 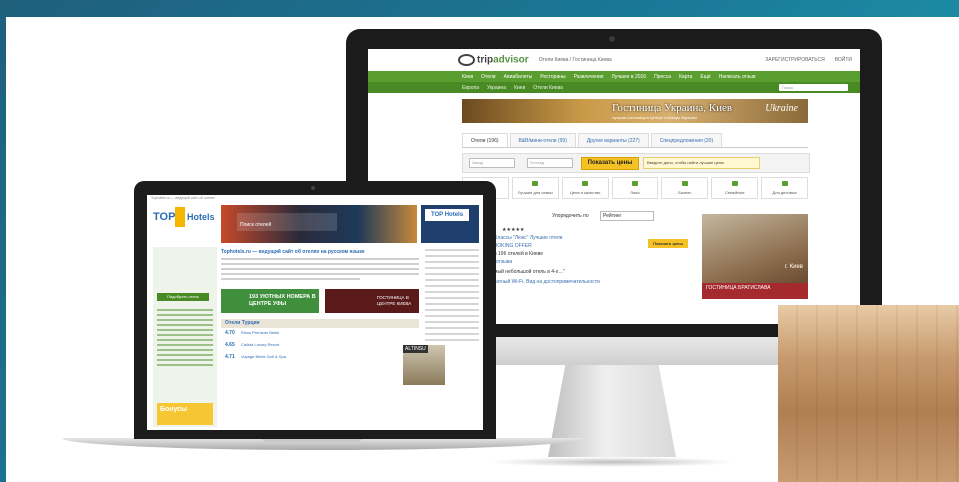 What do you see at coordinates (470, 88) in the screenshot?
I see `breadcrumb-item: Европа` at bounding box center [470, 88].